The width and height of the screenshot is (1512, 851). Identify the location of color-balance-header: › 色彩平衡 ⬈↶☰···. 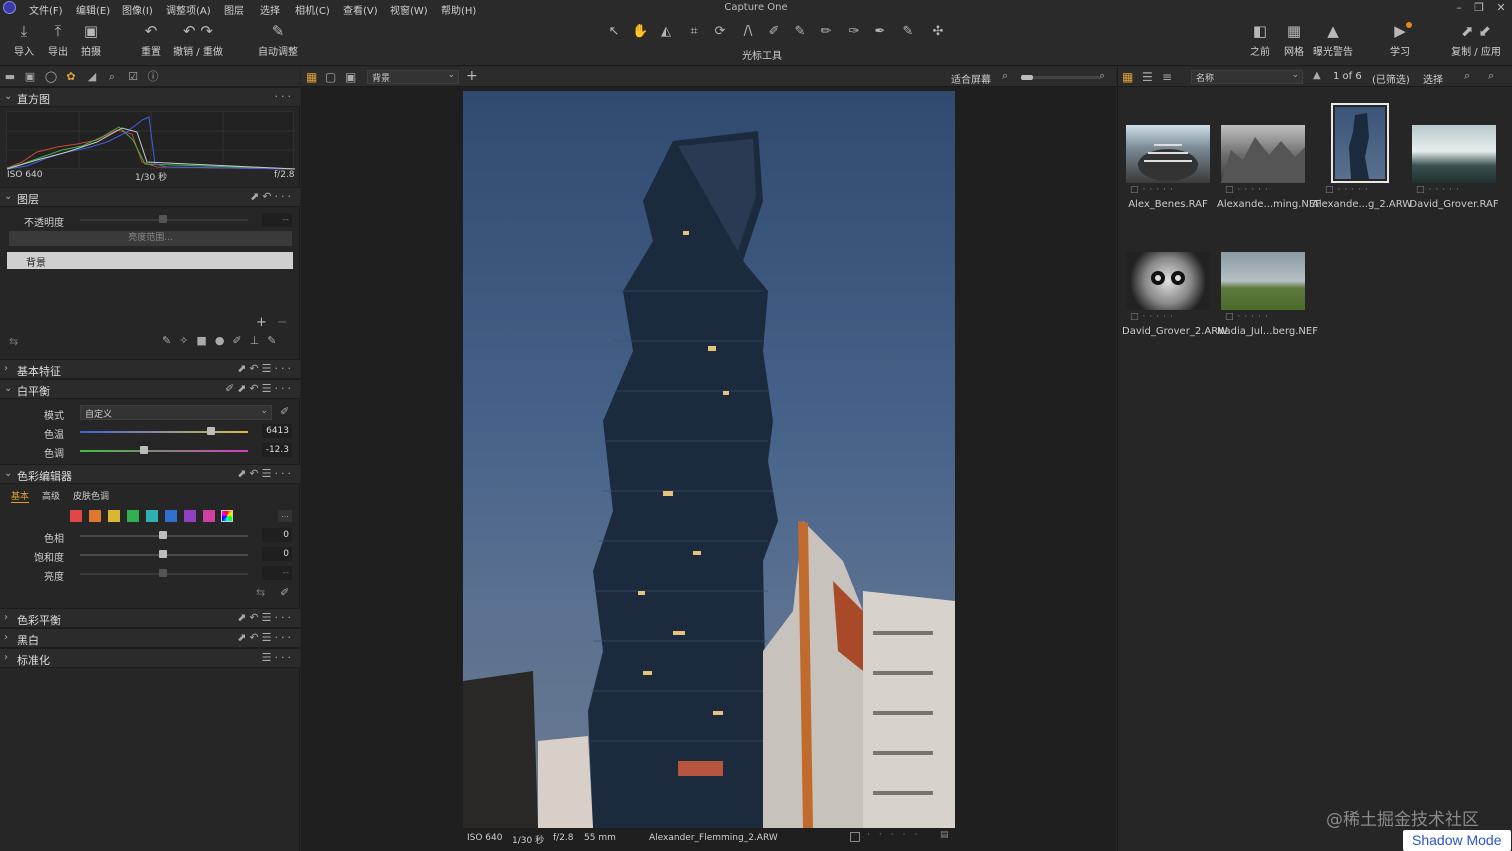
(150, 618).